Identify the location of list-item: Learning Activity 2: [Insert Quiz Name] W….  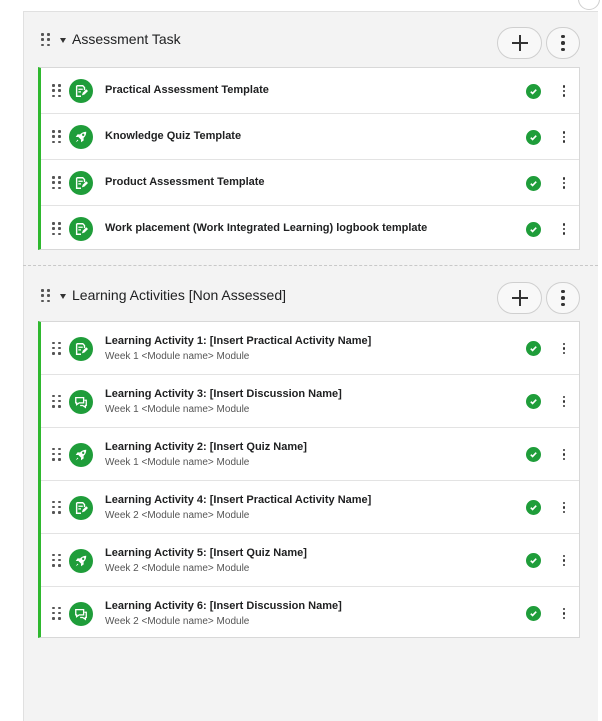
(310, 454).